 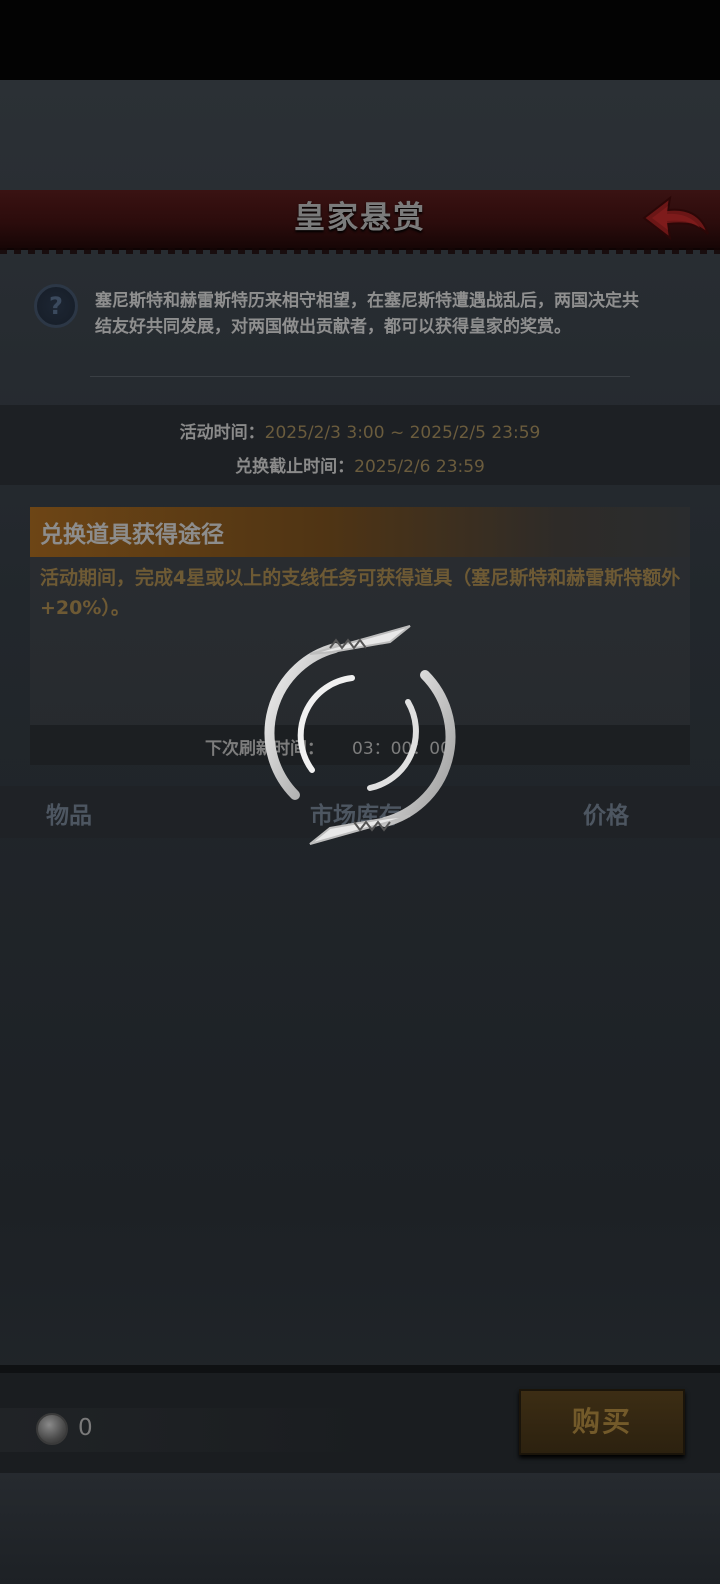 I want to click on back-arrow-icon, so click(x=675, y=218).